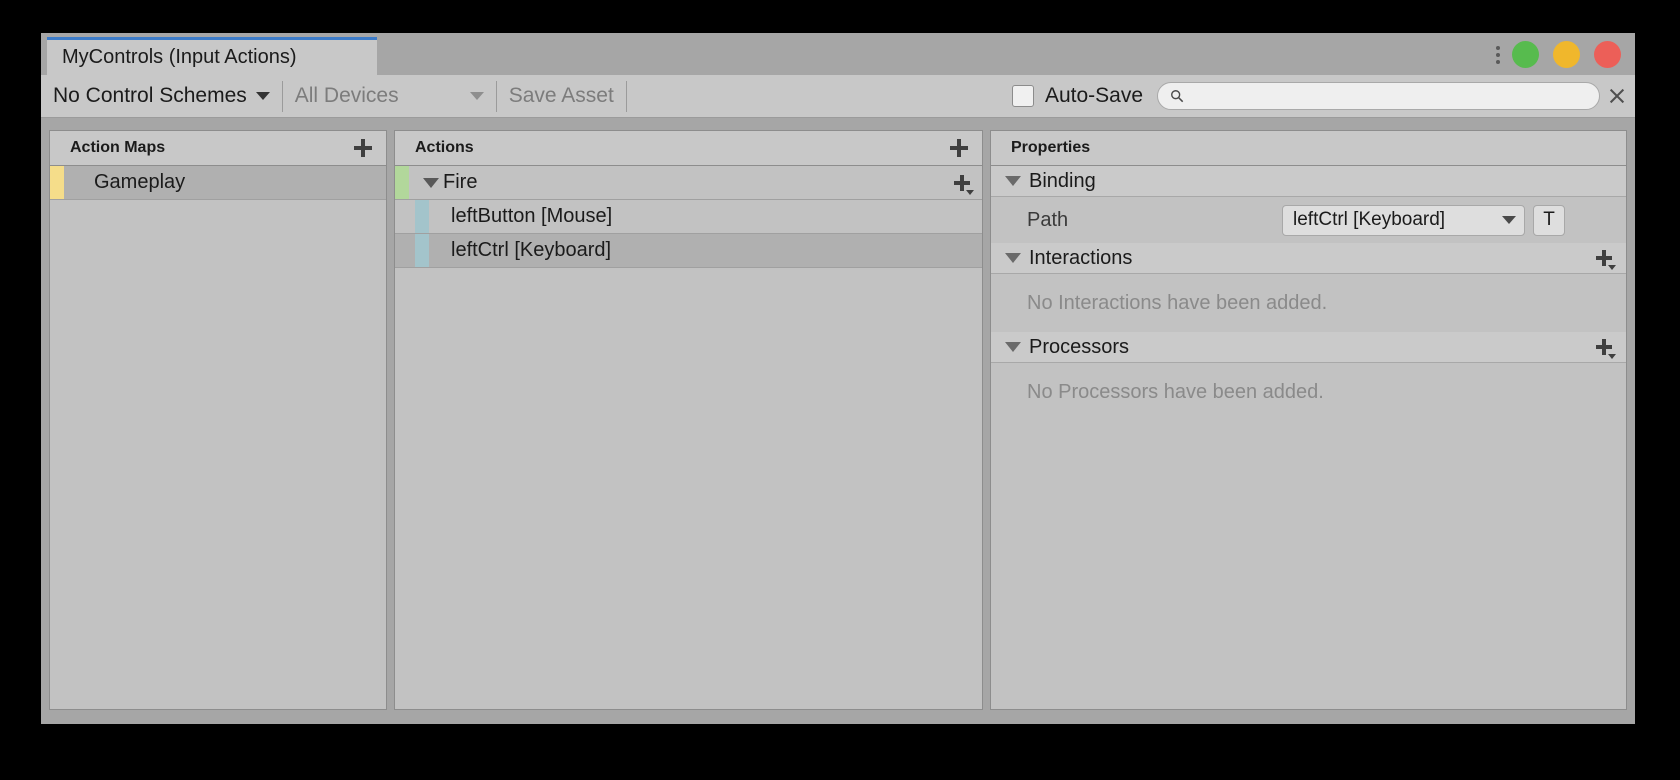 Image resolution: width=1680 pixels, height=780 pixels. Describe the element at coordinates (963, 184) in the screenshot. I see `add-binding-button` at that location.